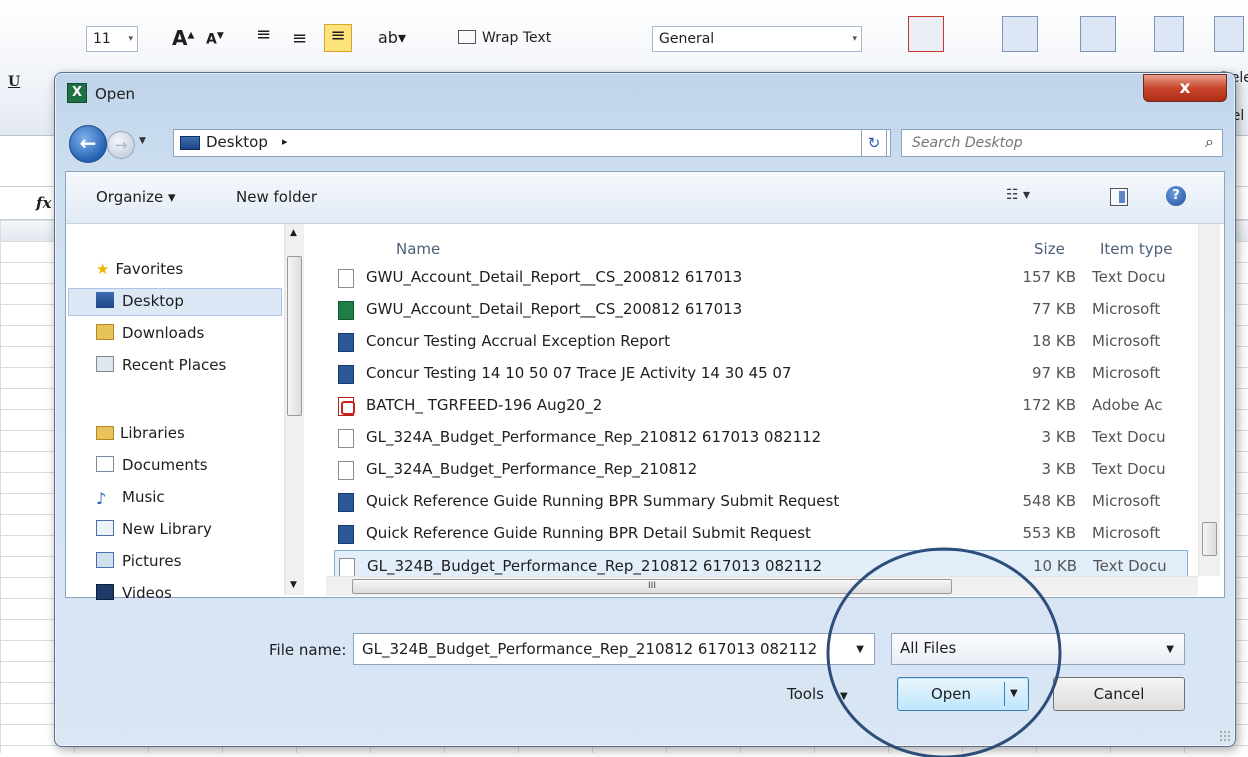 This screenshot has width=1248, height=757. I want to click on horizontal-scrollbar: III, so click(762, 586).